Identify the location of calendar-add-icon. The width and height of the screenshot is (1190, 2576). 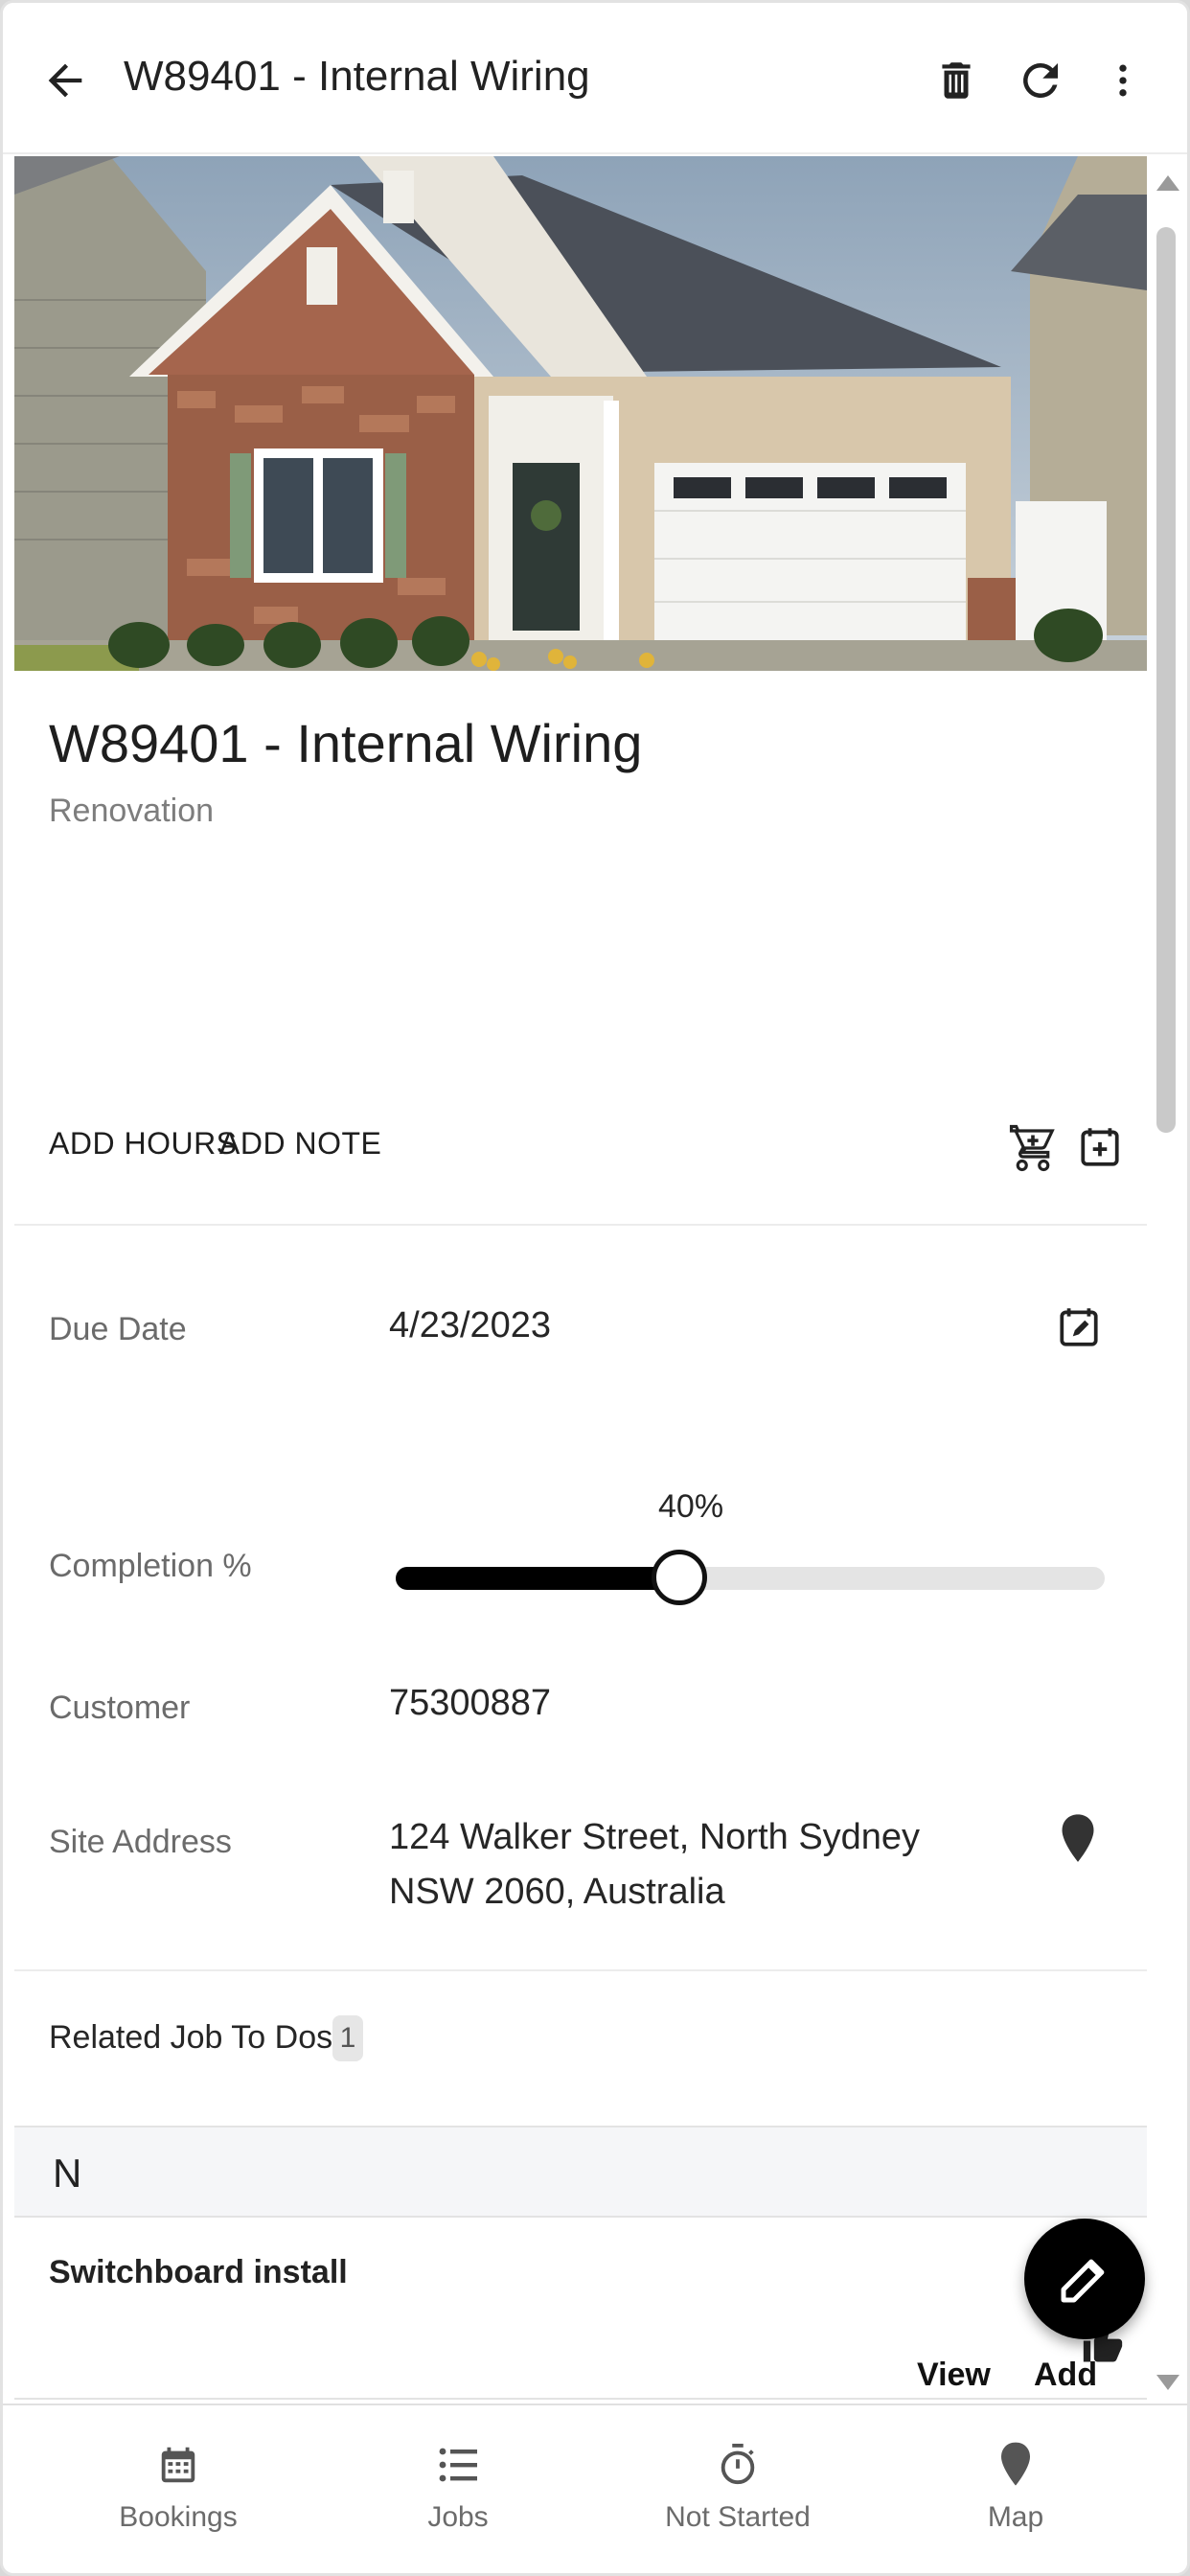
(1100, 1147).